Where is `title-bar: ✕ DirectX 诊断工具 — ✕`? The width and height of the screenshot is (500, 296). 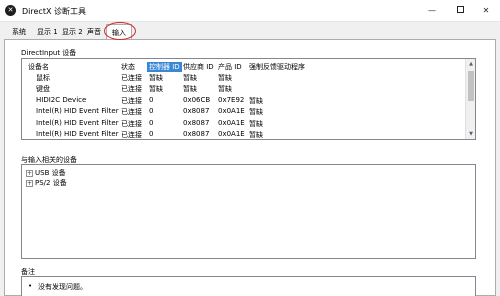 title-bar: ✕ DirectX 诊断工具 — ✕ is located at coordinates (250, 11).